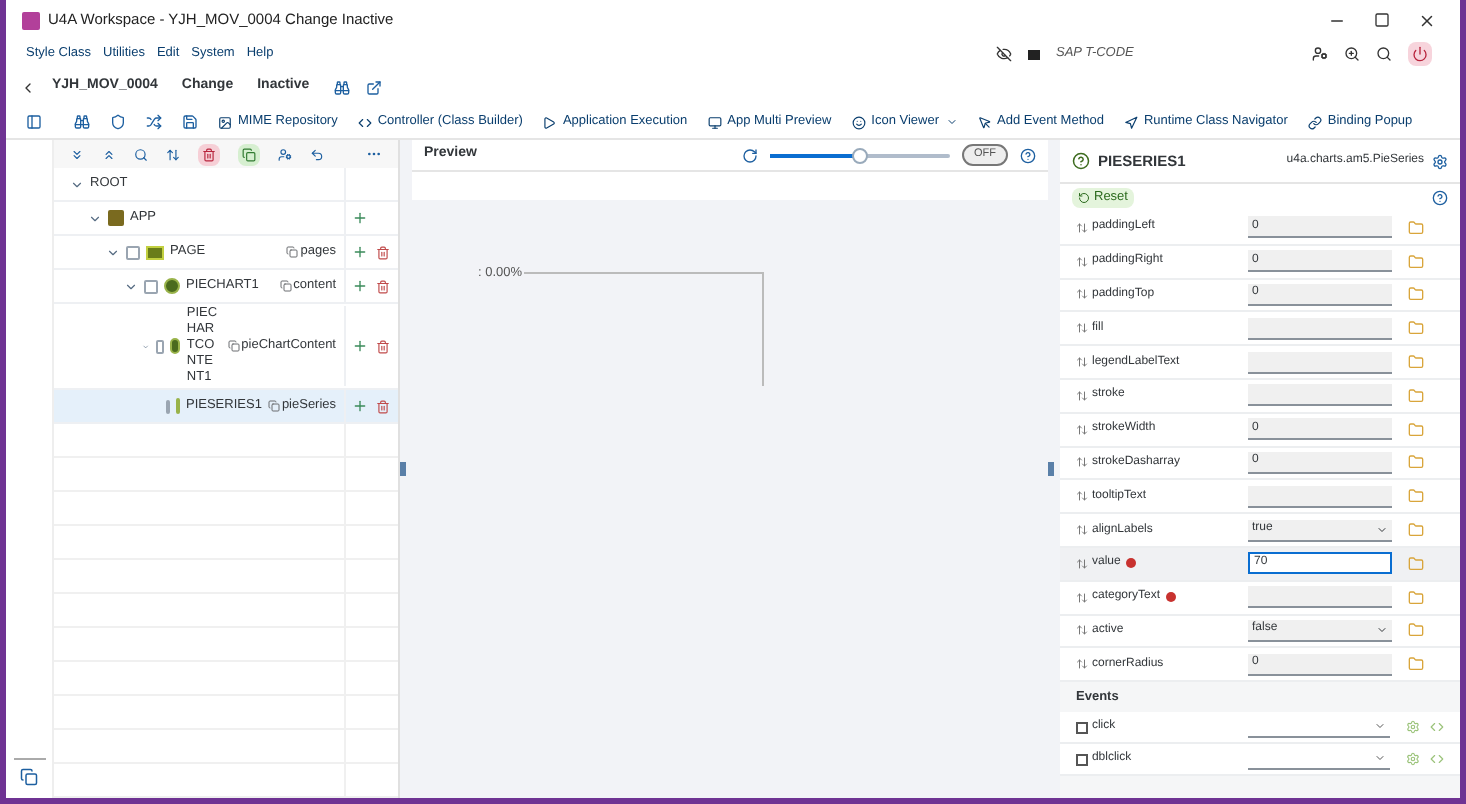 This screenshot has width=1466, height=804. What do you see at coordinates (77, 154) in the screenshot?
I see `expand-all-icon` at bounding box center [77, 154].